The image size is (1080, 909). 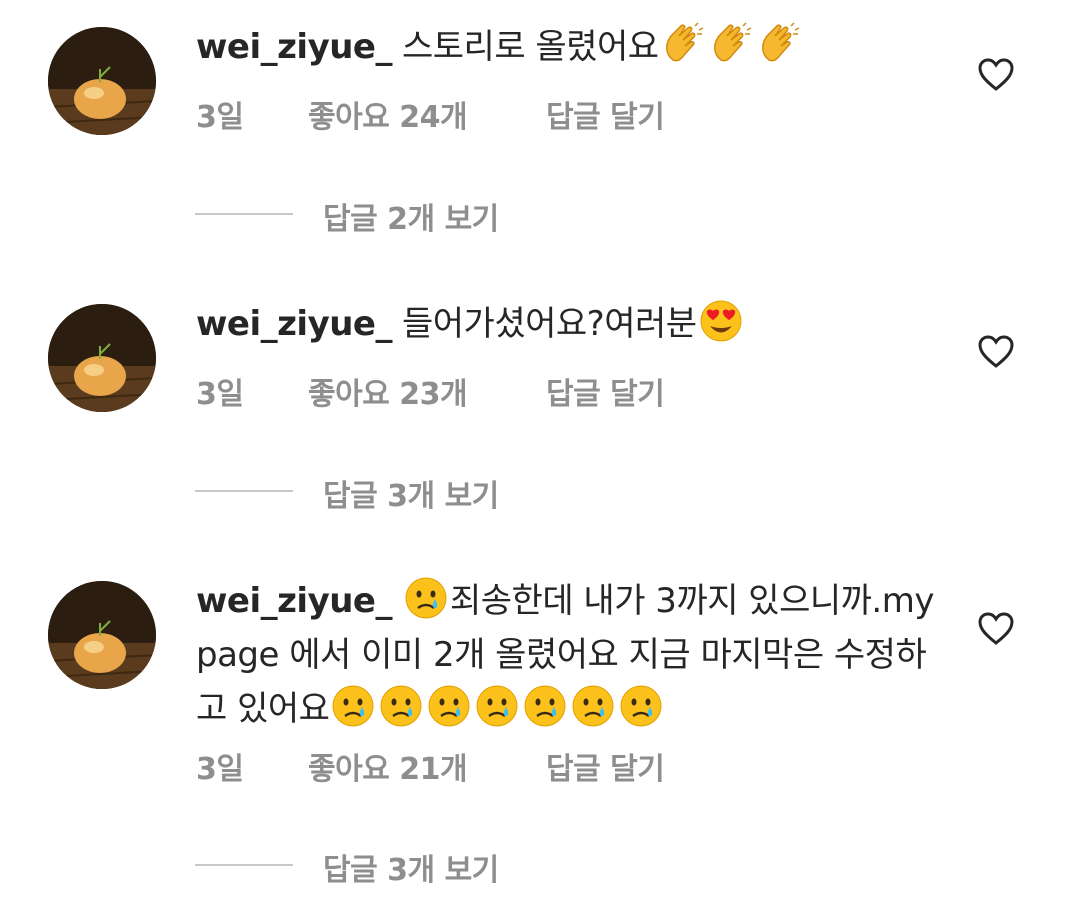 I want to click on likes-count: 좋아요 23개, so click(x=388, y=391).